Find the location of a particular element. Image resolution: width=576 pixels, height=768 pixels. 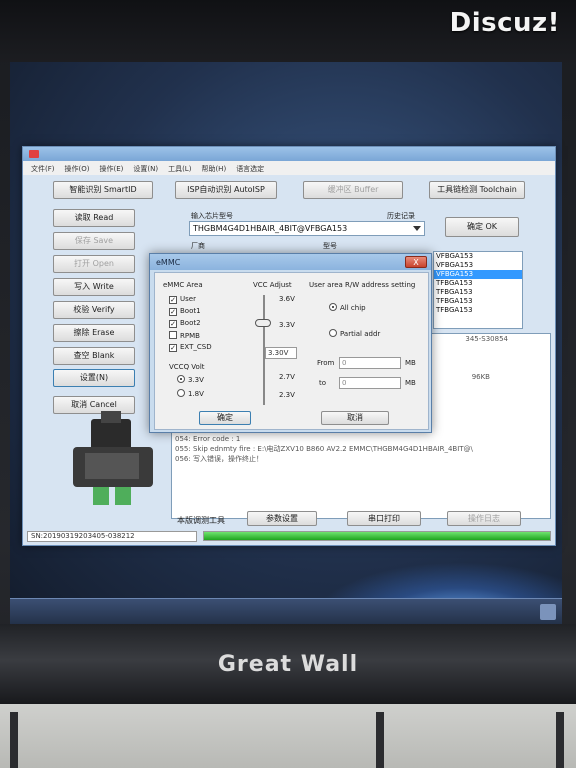

from-unit: MB is located at coordinates (410, 363).